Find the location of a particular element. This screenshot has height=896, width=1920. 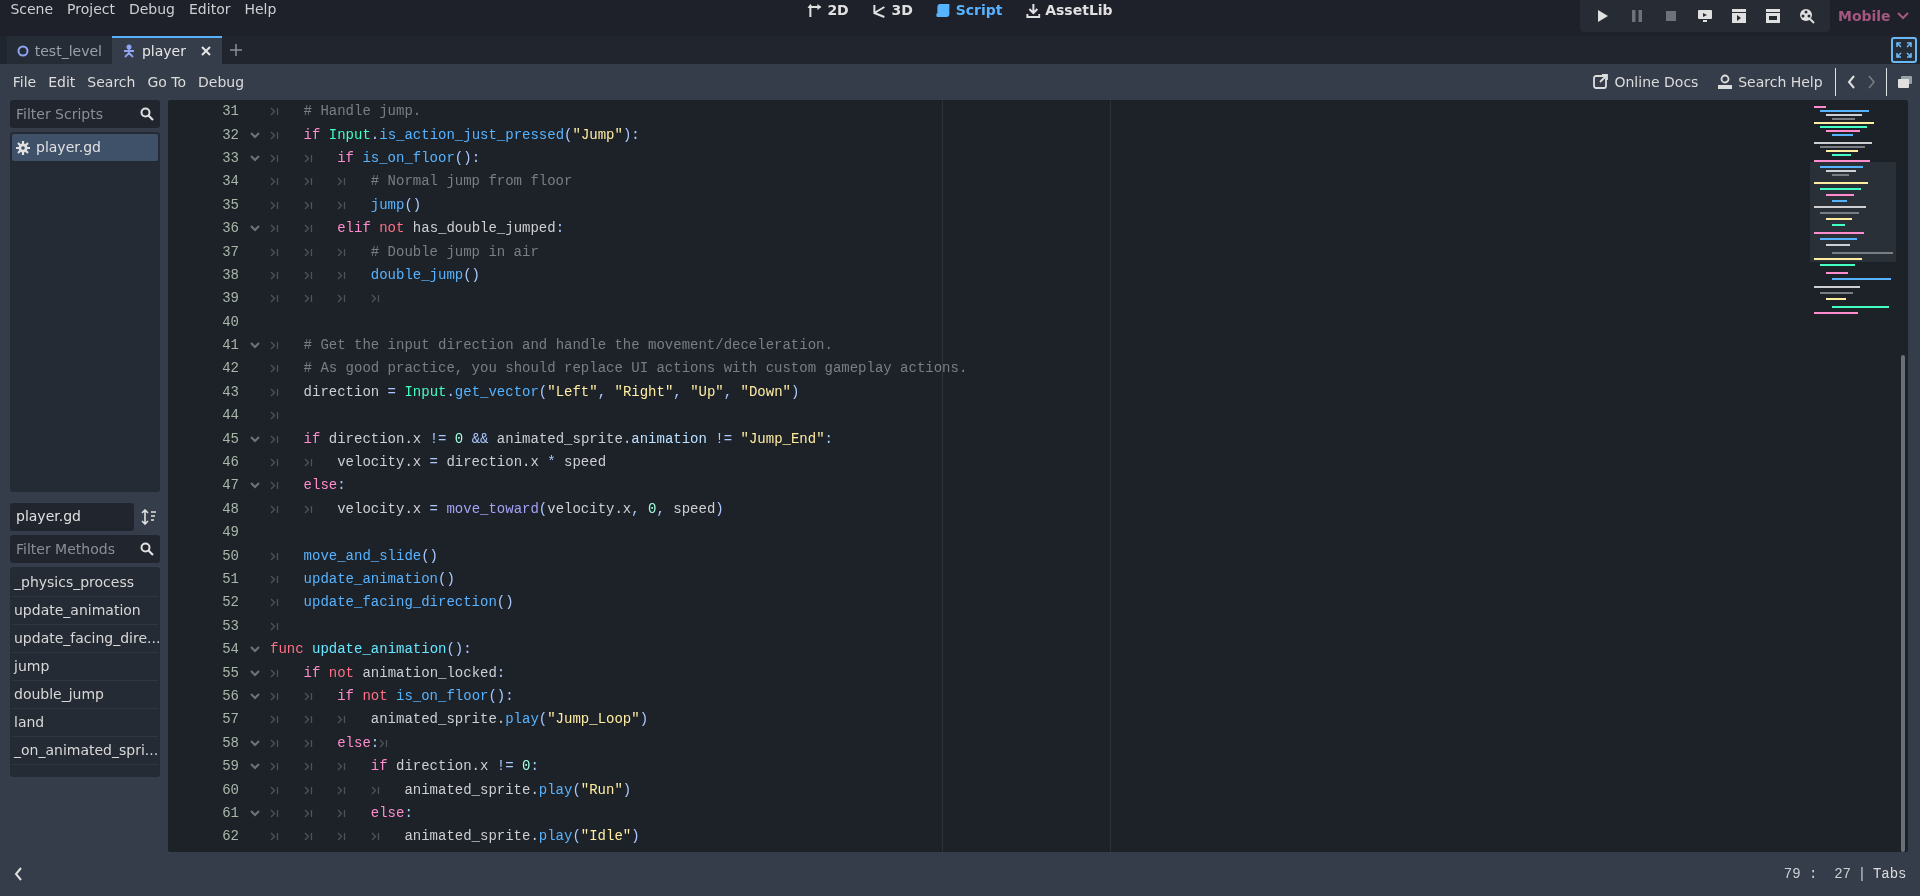

code-text: direction = Input.get_vector("Left", "Right", "Up", "Down") is located at coordinates (551, 392).